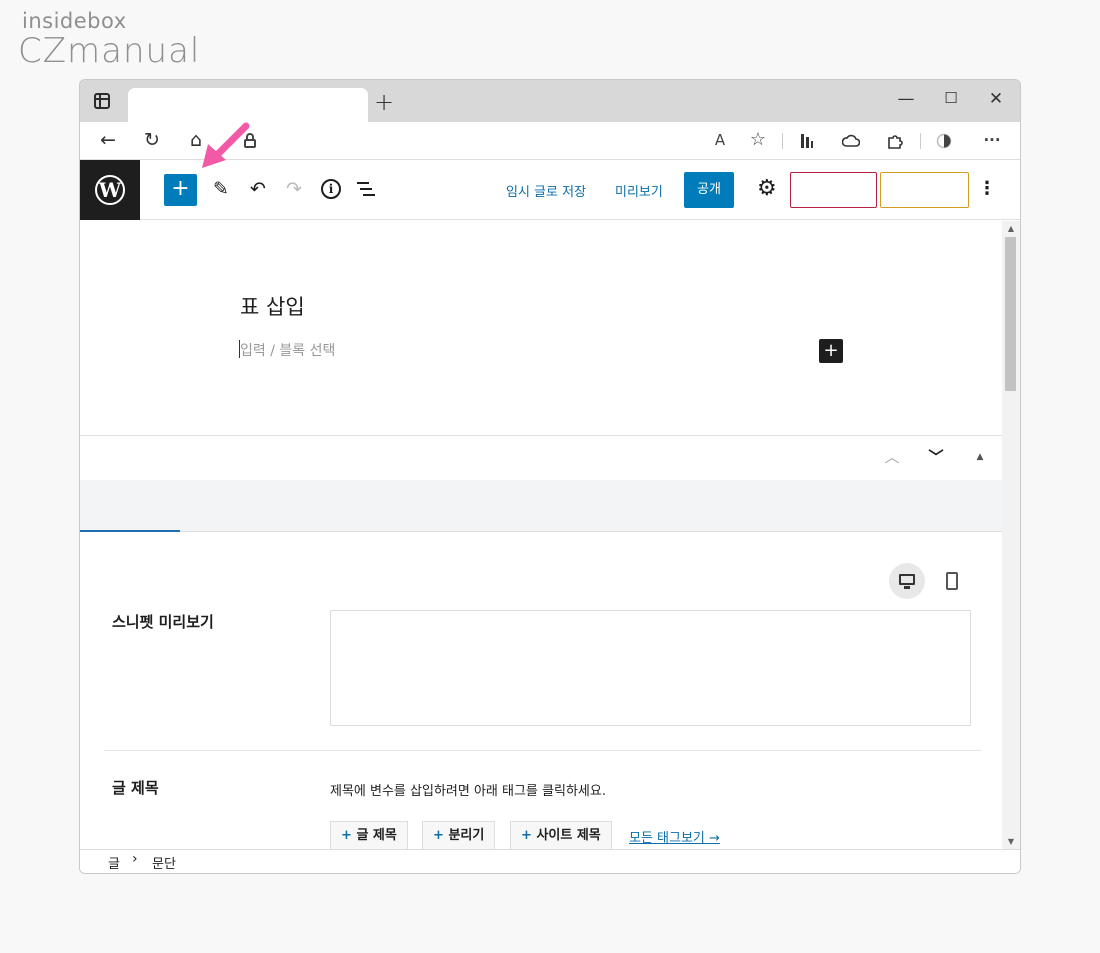 Image resolution: width=1100 pixels, height=953 pixels. I want to click on plugin-button-red, so click(833, 190).